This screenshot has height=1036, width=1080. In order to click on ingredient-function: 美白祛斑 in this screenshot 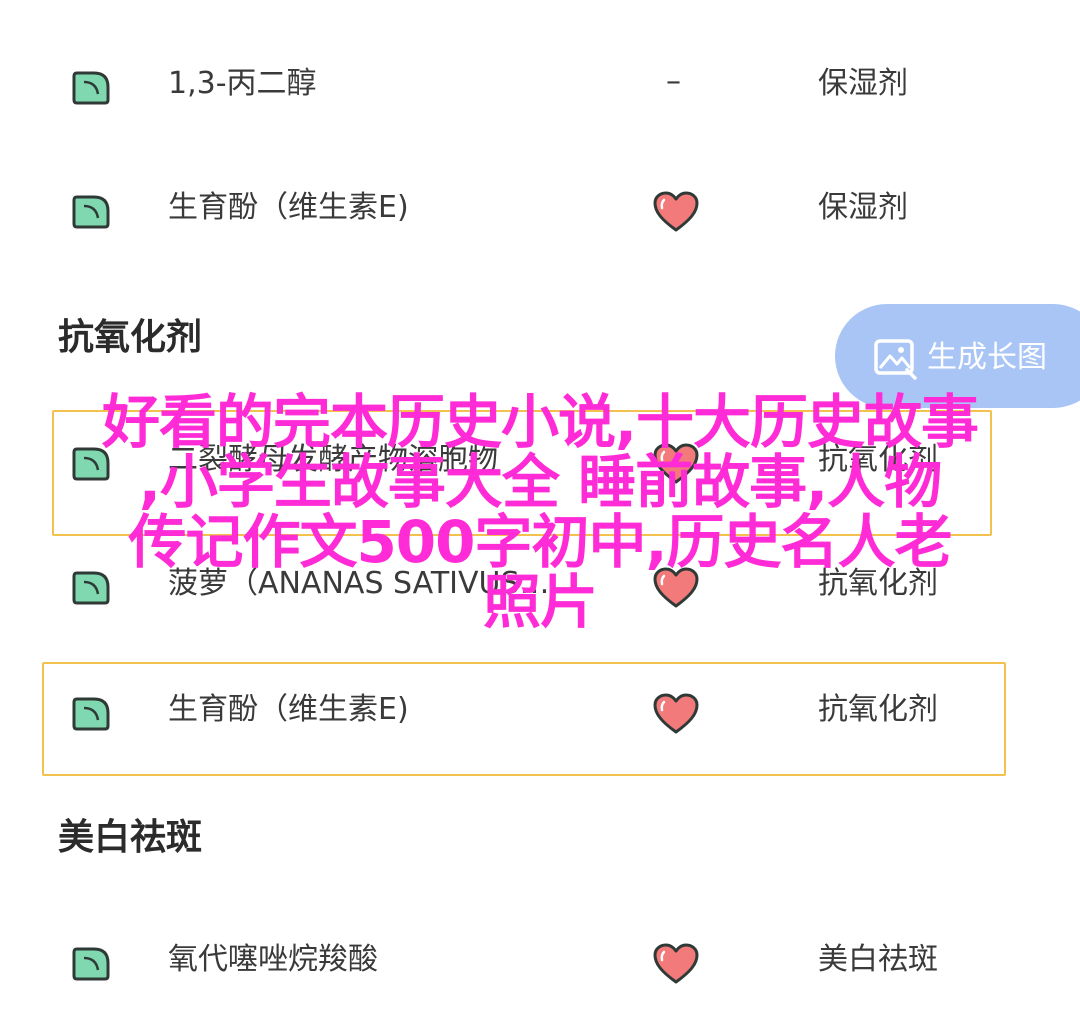, I will do `click(878, 959)`.